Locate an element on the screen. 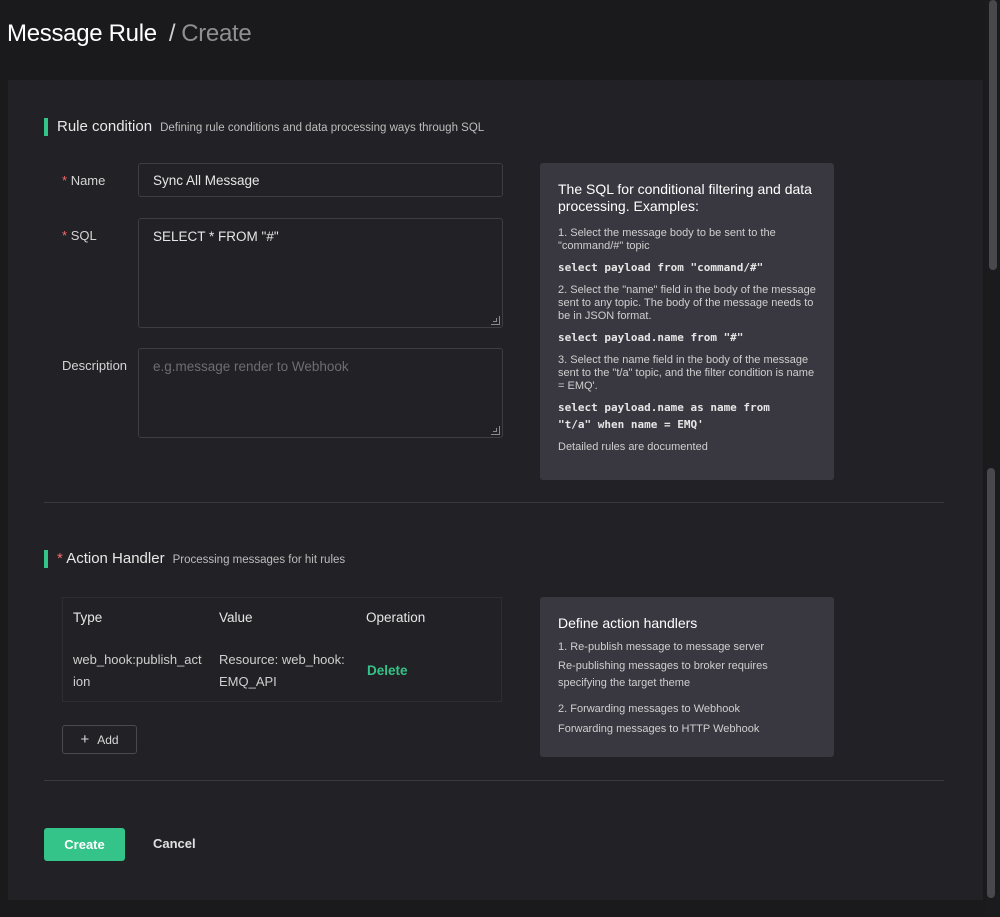 This screenshot has width=1000, height=917. description-label: Description is located at coordinates (95, 365).